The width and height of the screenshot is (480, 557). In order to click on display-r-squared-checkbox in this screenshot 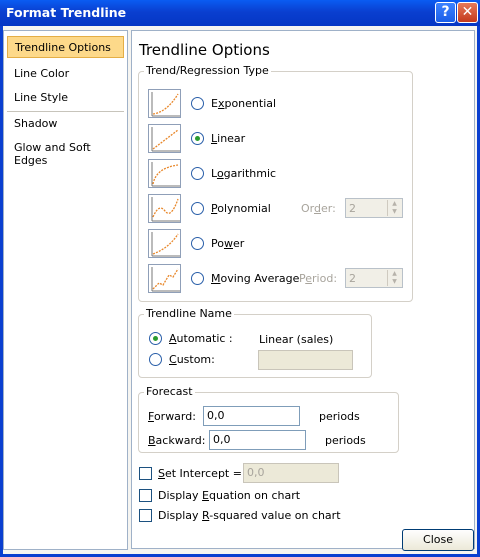, I will do `click(145, 515)`.